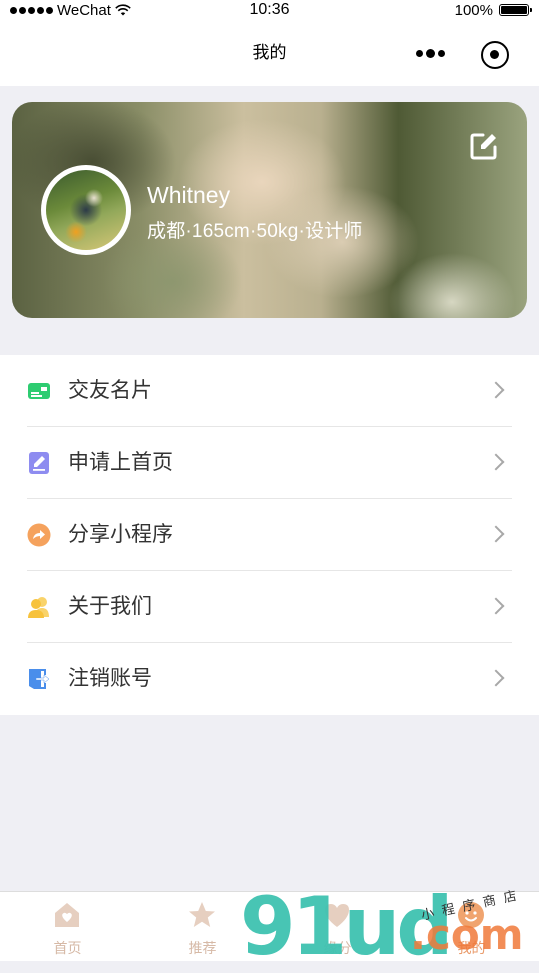  What do you see at coordinates (471, 915) in the screenshot?
I see `user-icon` at bounding box center [471, 915].